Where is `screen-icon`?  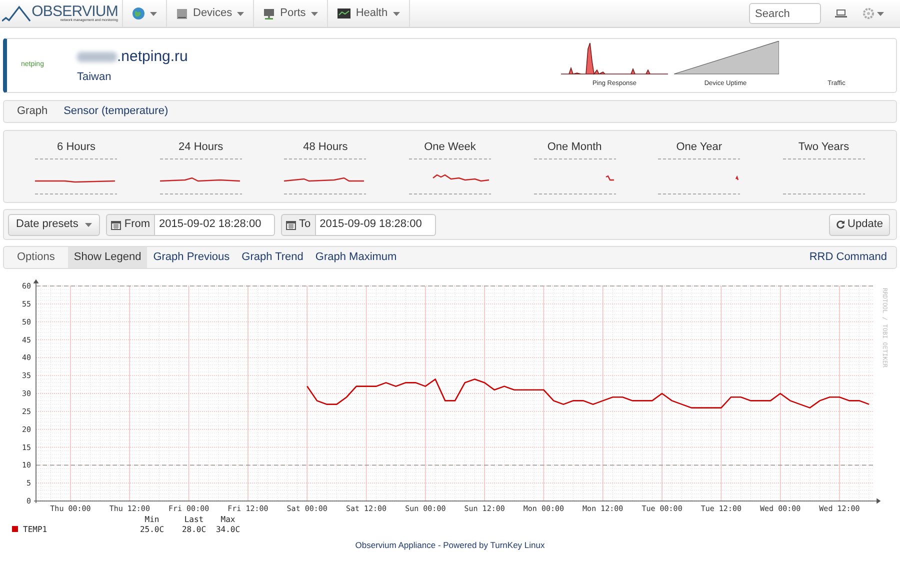
screen-icon is located at coordinates (343, 13).